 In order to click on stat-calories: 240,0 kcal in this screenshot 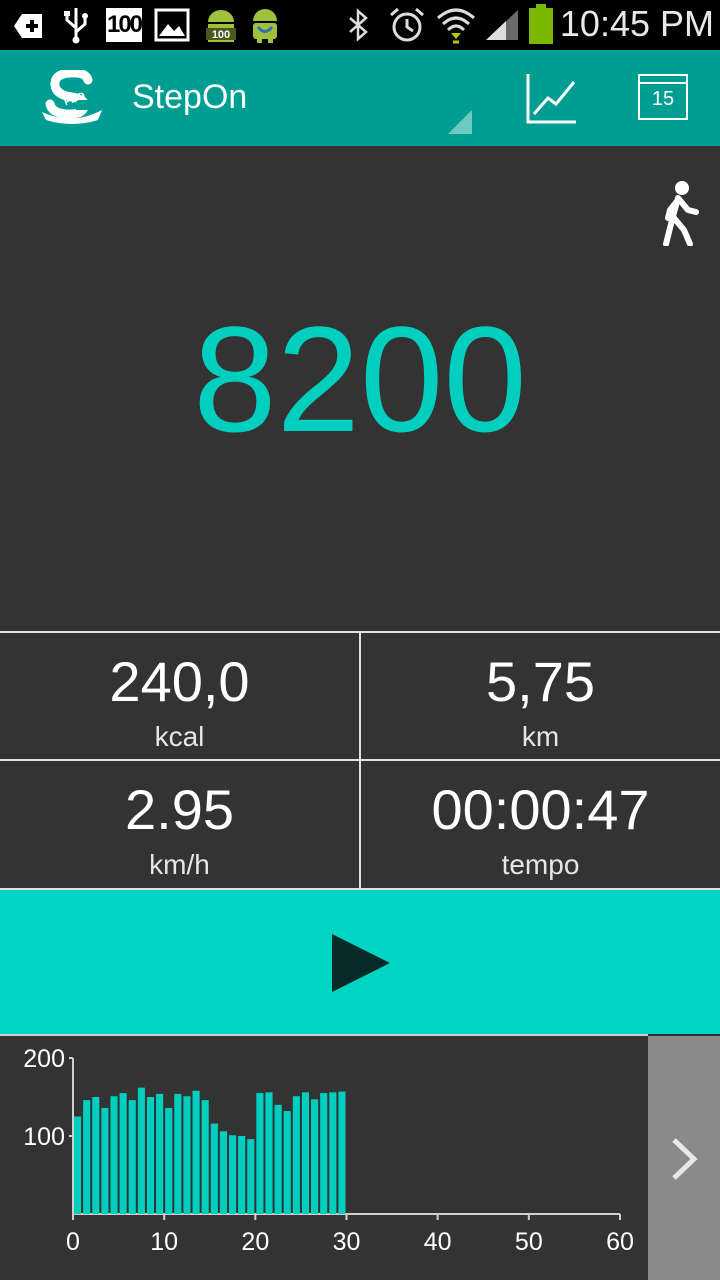, I will do `click(179, 695)`.